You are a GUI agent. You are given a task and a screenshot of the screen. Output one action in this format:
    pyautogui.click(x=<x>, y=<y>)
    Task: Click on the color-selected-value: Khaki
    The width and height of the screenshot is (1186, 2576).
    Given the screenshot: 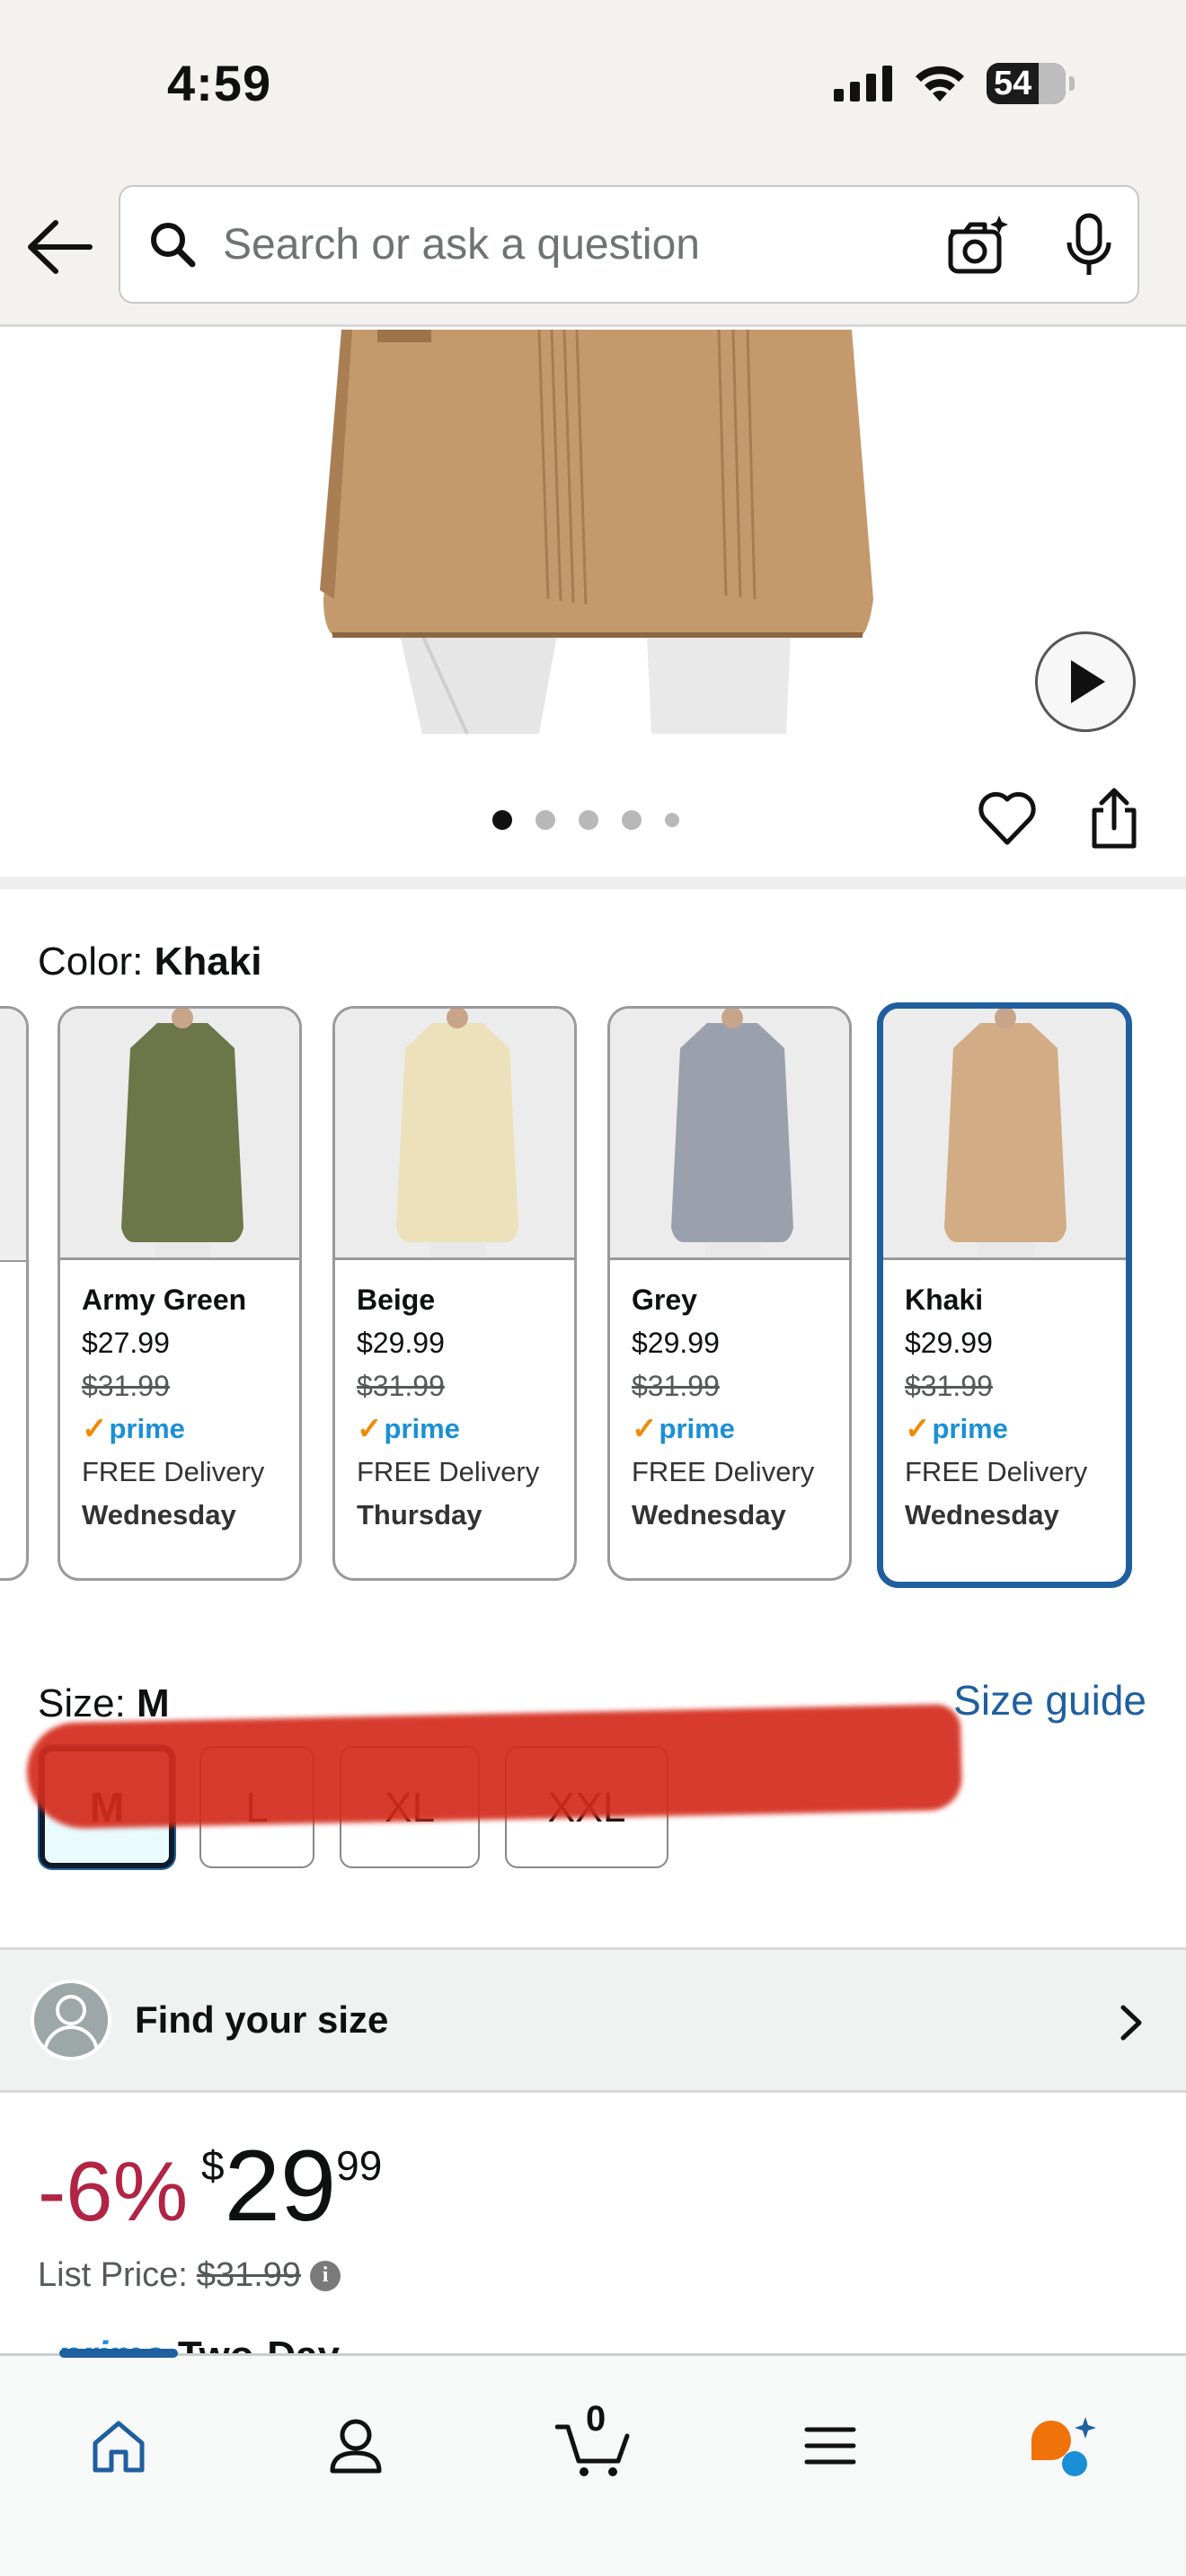 What is the action you would take?
    pyautogui.click(x=208, y=962)
    